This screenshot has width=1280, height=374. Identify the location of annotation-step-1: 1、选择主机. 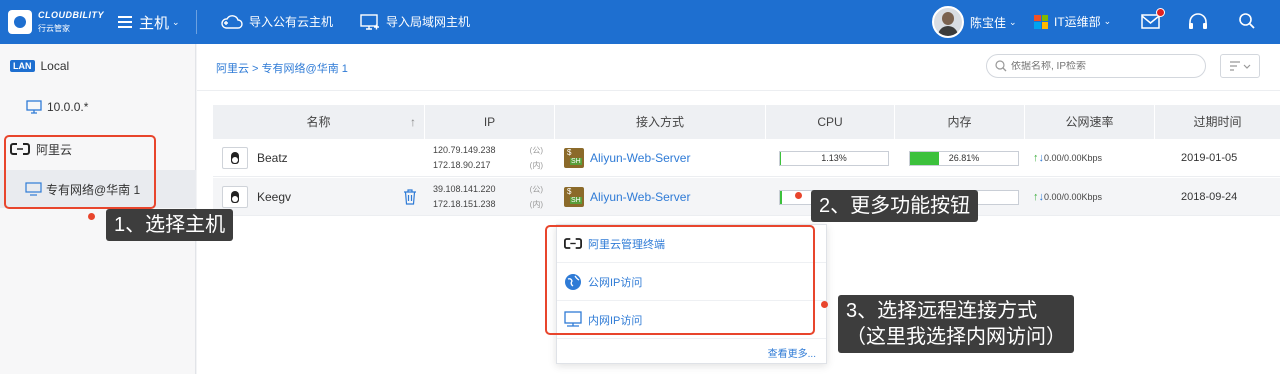
(170, 225).